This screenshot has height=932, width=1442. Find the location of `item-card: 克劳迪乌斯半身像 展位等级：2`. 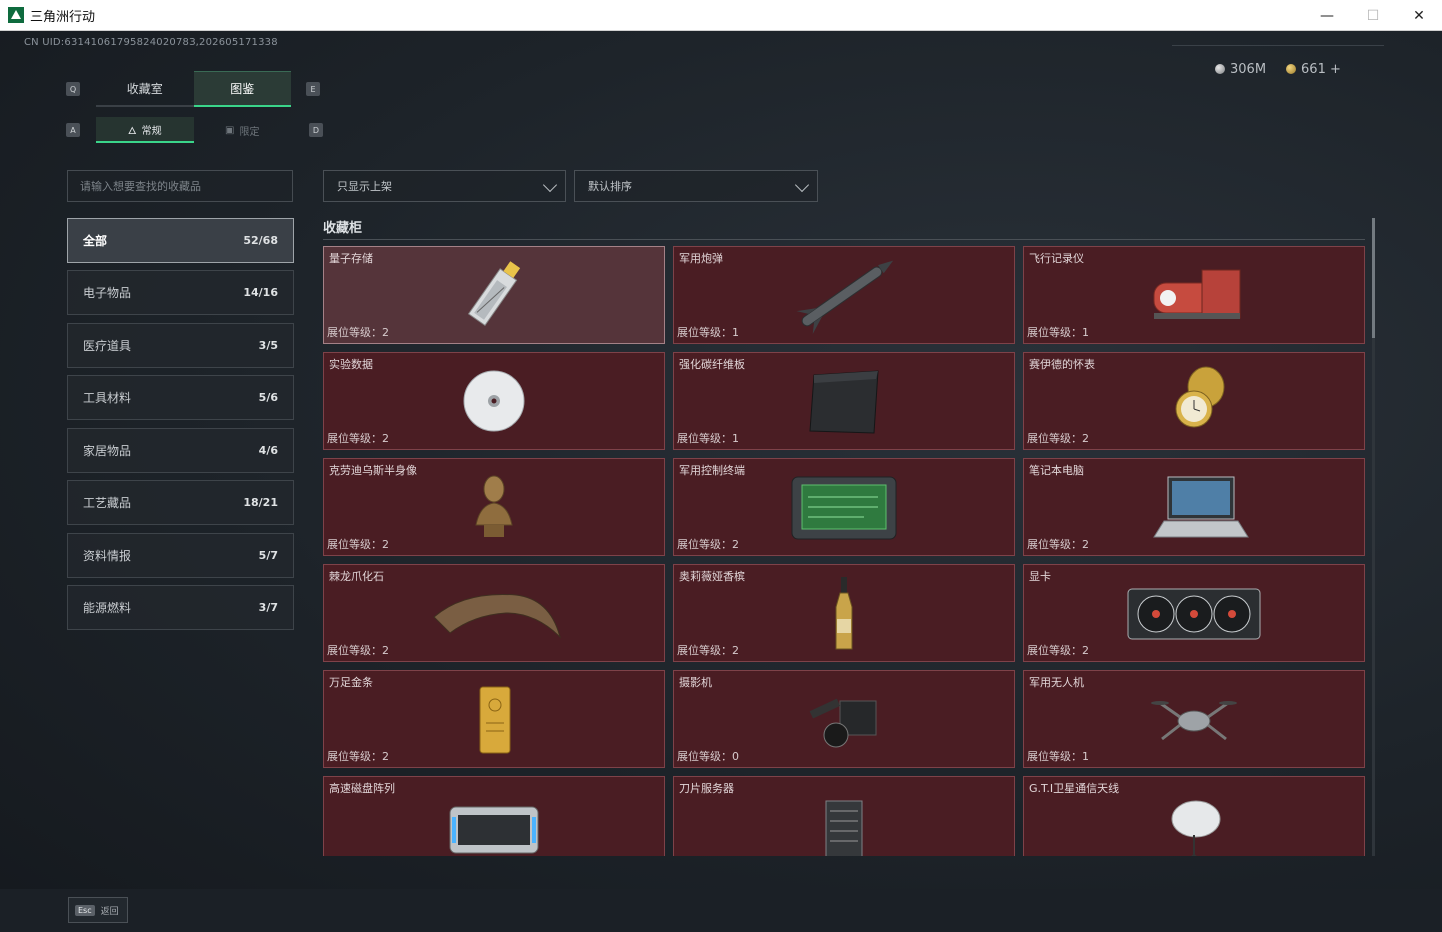

item-card: 克劳迪乌斯半身像 展位等级：2 is located at coordinates (494, 507).